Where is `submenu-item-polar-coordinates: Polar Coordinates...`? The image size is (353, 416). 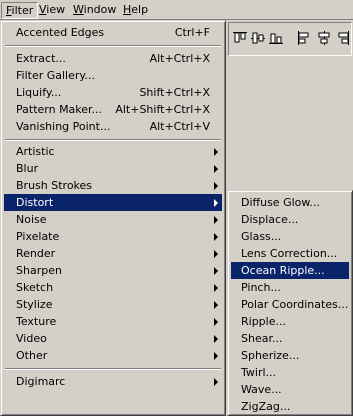
submenu-item-polar-coordinates: Polar Coordinates... is located at coordinates (290, 304).